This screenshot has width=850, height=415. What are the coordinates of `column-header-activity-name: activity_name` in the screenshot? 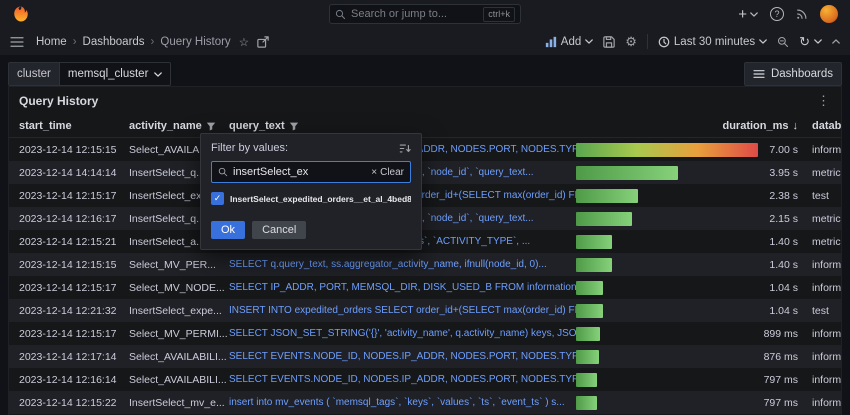 It's located at (179, 126).